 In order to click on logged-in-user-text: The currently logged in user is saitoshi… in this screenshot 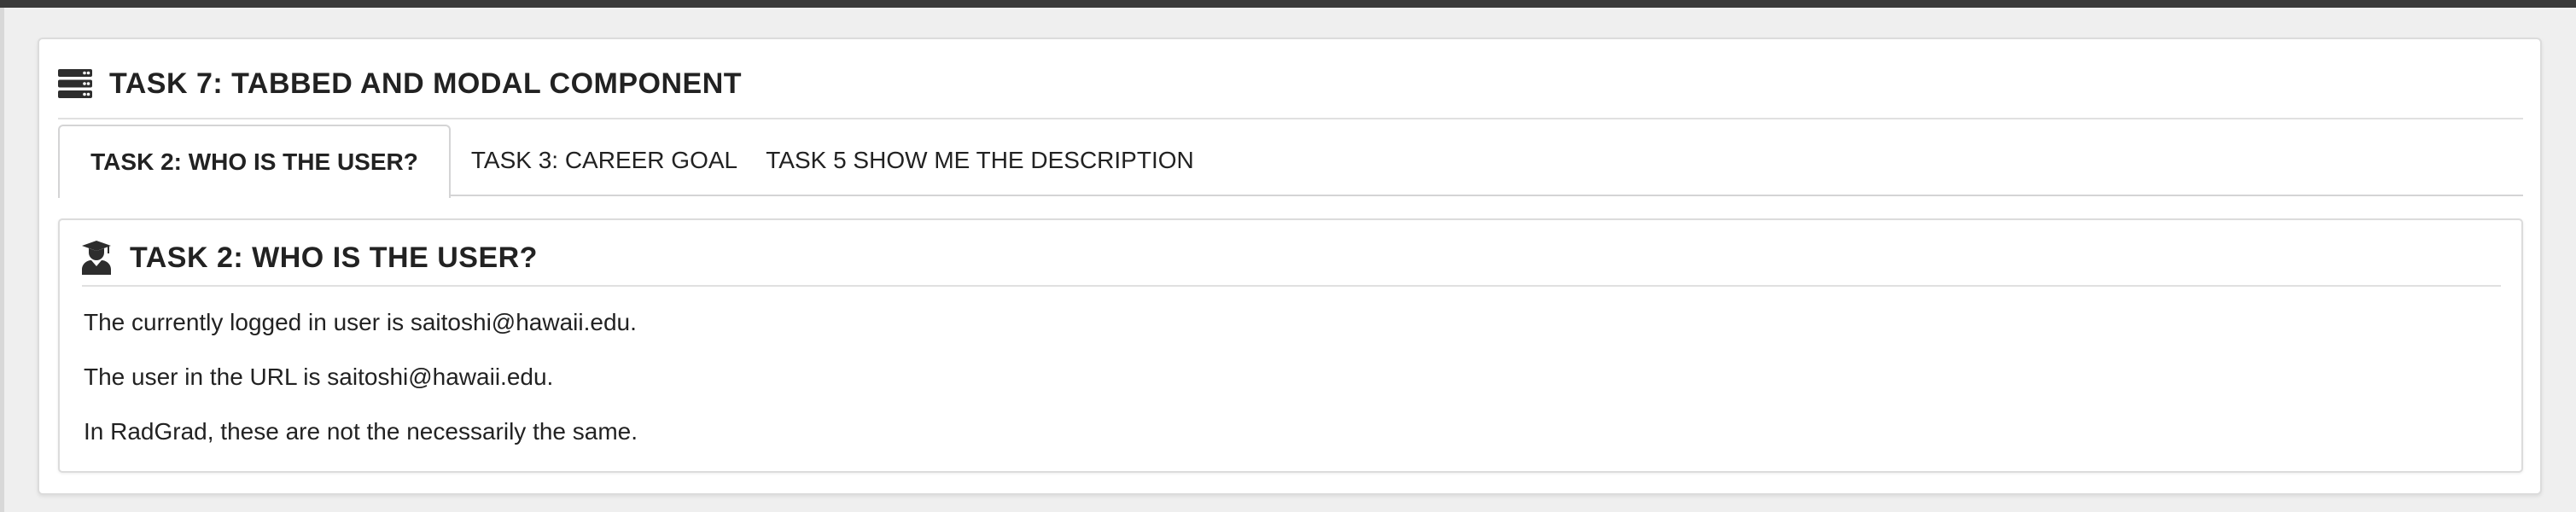, I will do `click(360, 322)`.